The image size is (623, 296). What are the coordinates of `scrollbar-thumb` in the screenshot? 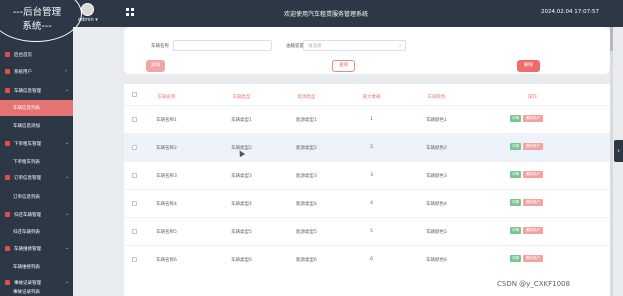 It's located at (611, 39).